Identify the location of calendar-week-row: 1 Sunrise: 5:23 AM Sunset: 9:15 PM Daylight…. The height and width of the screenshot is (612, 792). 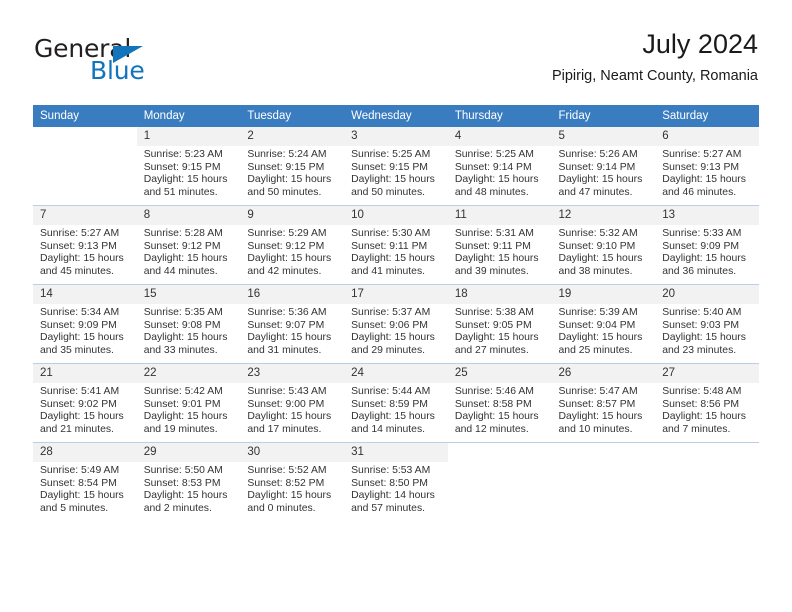
(396, 166).